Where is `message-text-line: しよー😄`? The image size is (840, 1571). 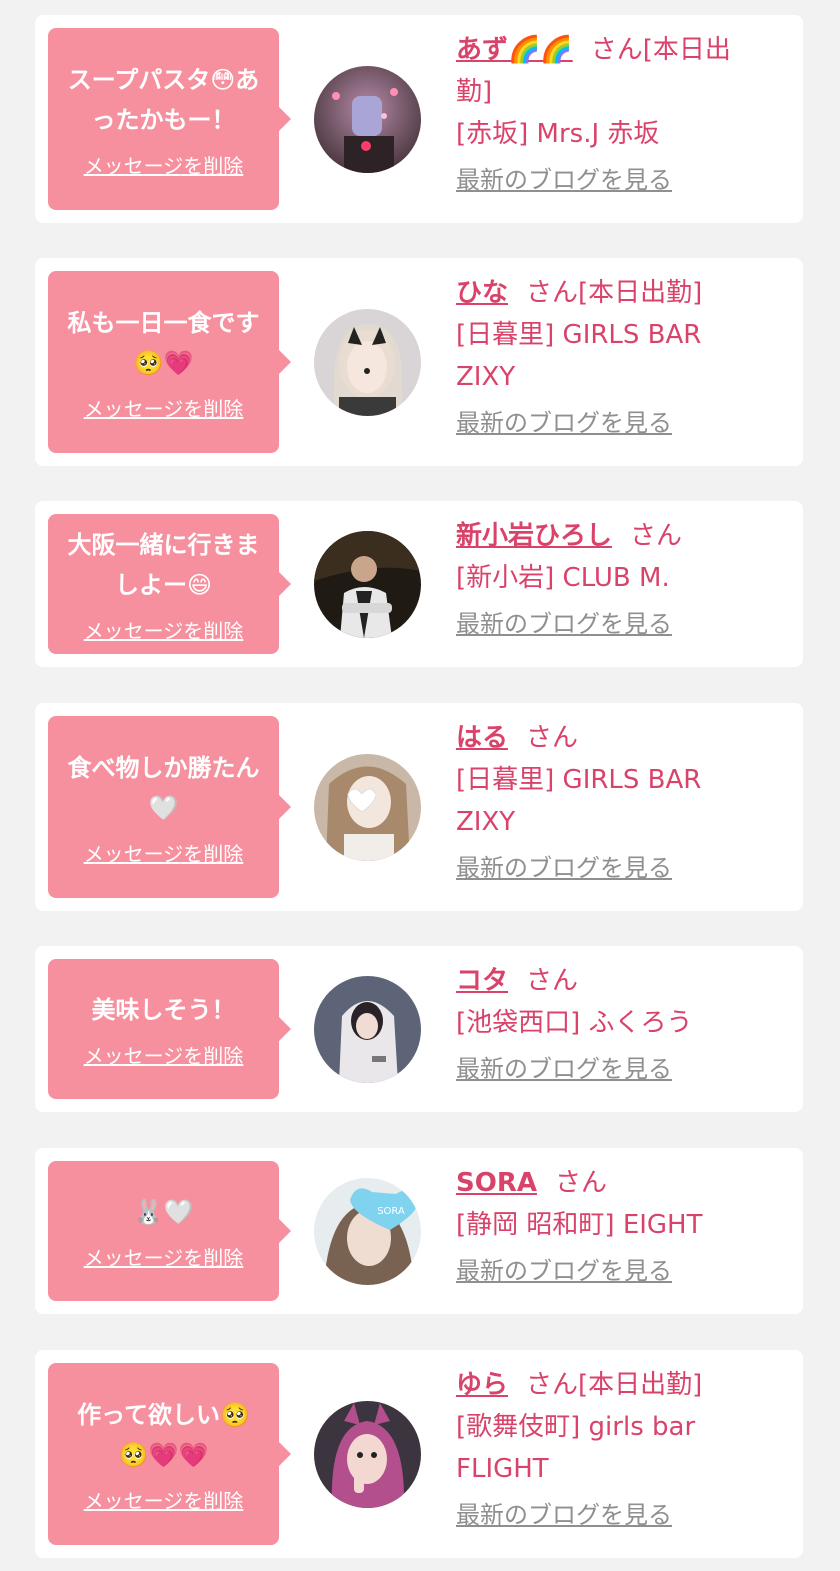
message-text-line: しよー😄 is located at coordinates (163, 584).